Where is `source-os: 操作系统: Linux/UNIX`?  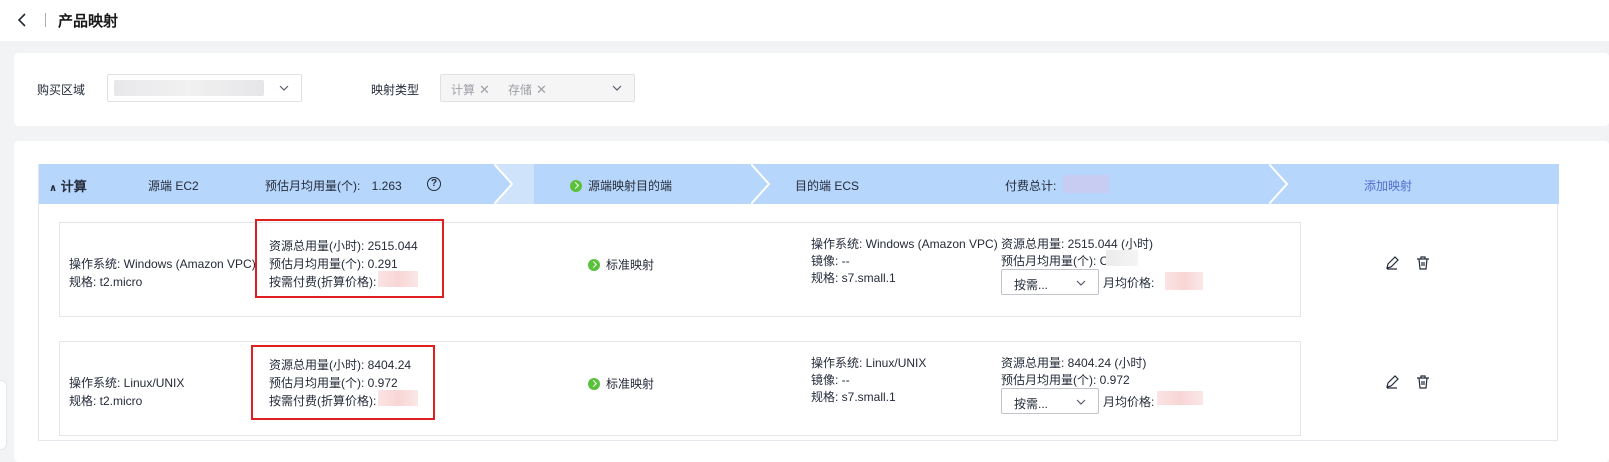 source-os: 操作系统: Linux/UNIX is located at coordinates (127, 383).